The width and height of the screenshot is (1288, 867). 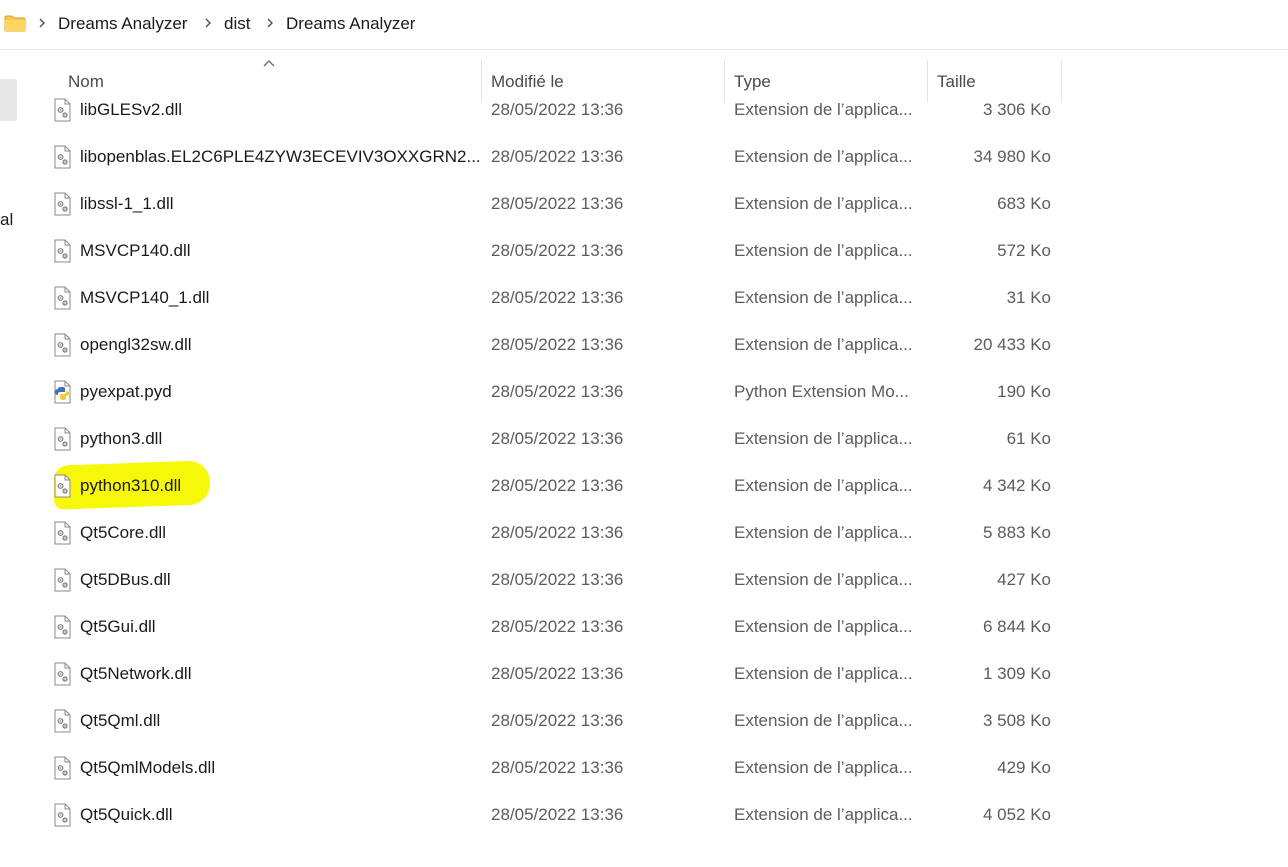 What do you see at coordinates (62, 392) in the screenshot?
I see `python-file-icon` at bounding box center [62, 392].